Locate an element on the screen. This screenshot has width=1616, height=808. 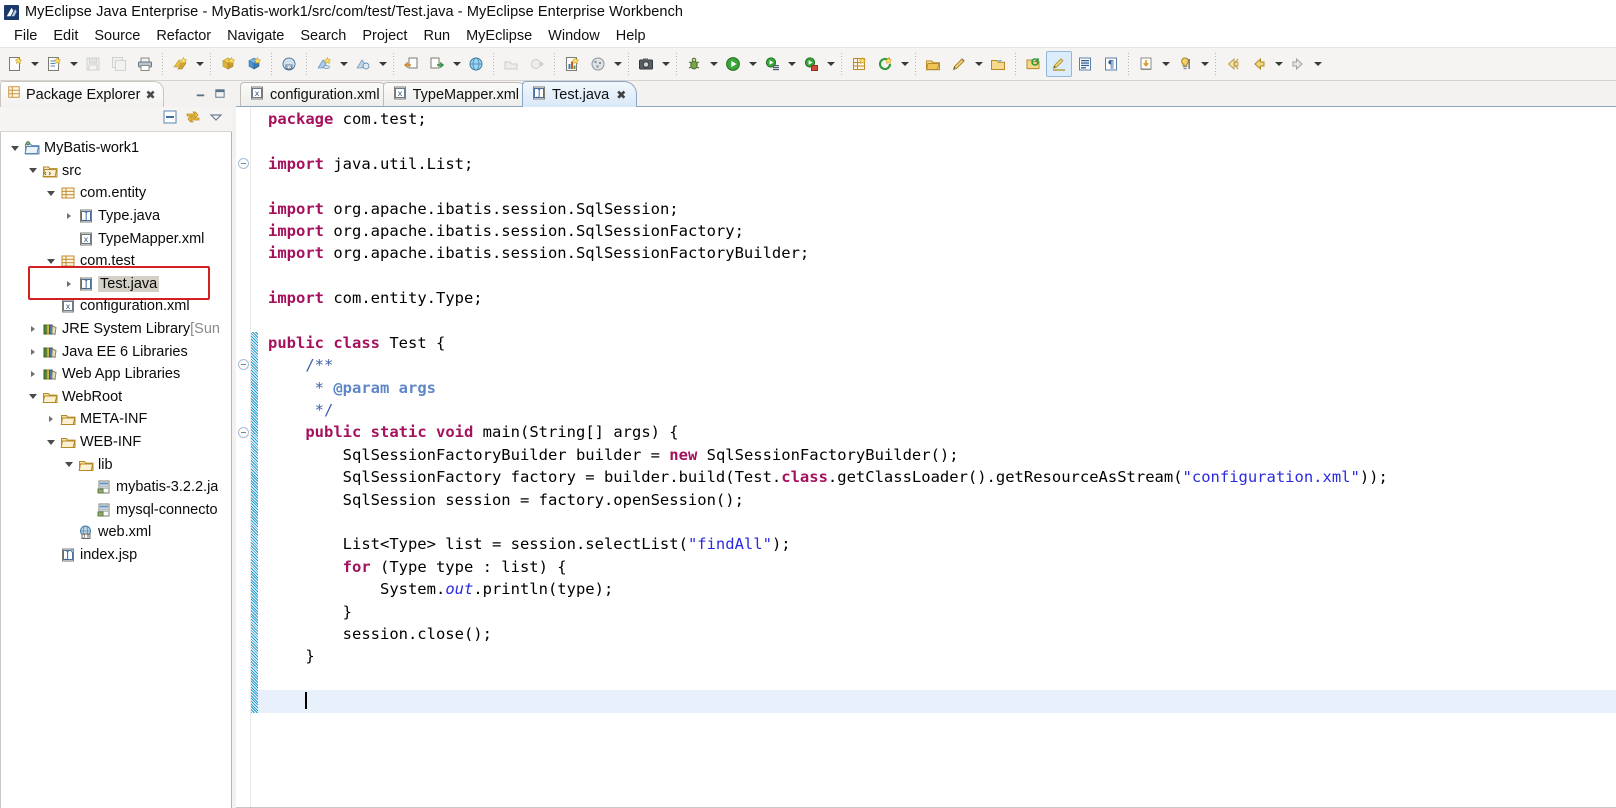
toggle-markoccurrences-icon is located at coordinates (1059, 64).